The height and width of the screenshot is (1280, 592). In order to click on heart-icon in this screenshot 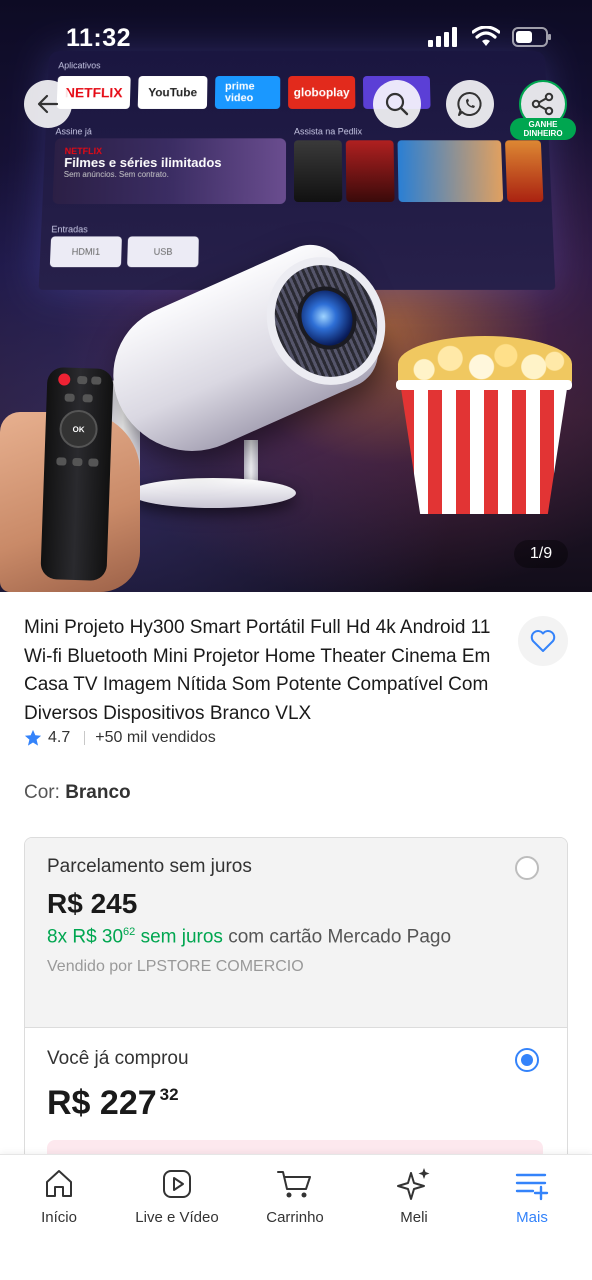, I will do `click(543, 641)`.